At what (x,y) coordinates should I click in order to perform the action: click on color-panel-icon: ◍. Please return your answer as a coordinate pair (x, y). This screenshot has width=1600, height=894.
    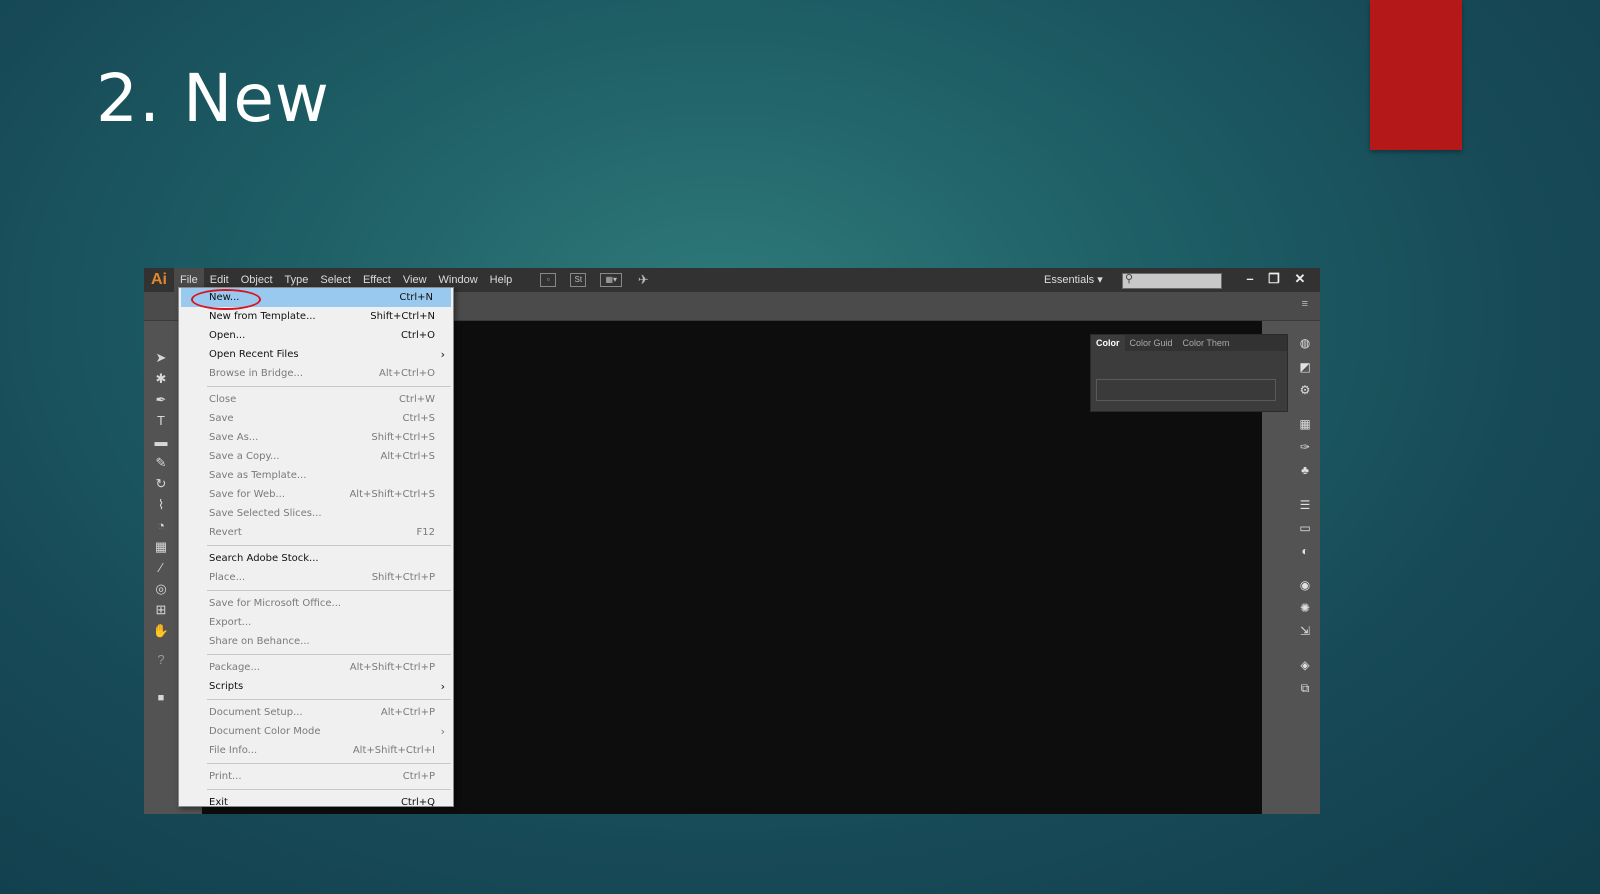
    Looking at the image, I should click on (1305, 343).